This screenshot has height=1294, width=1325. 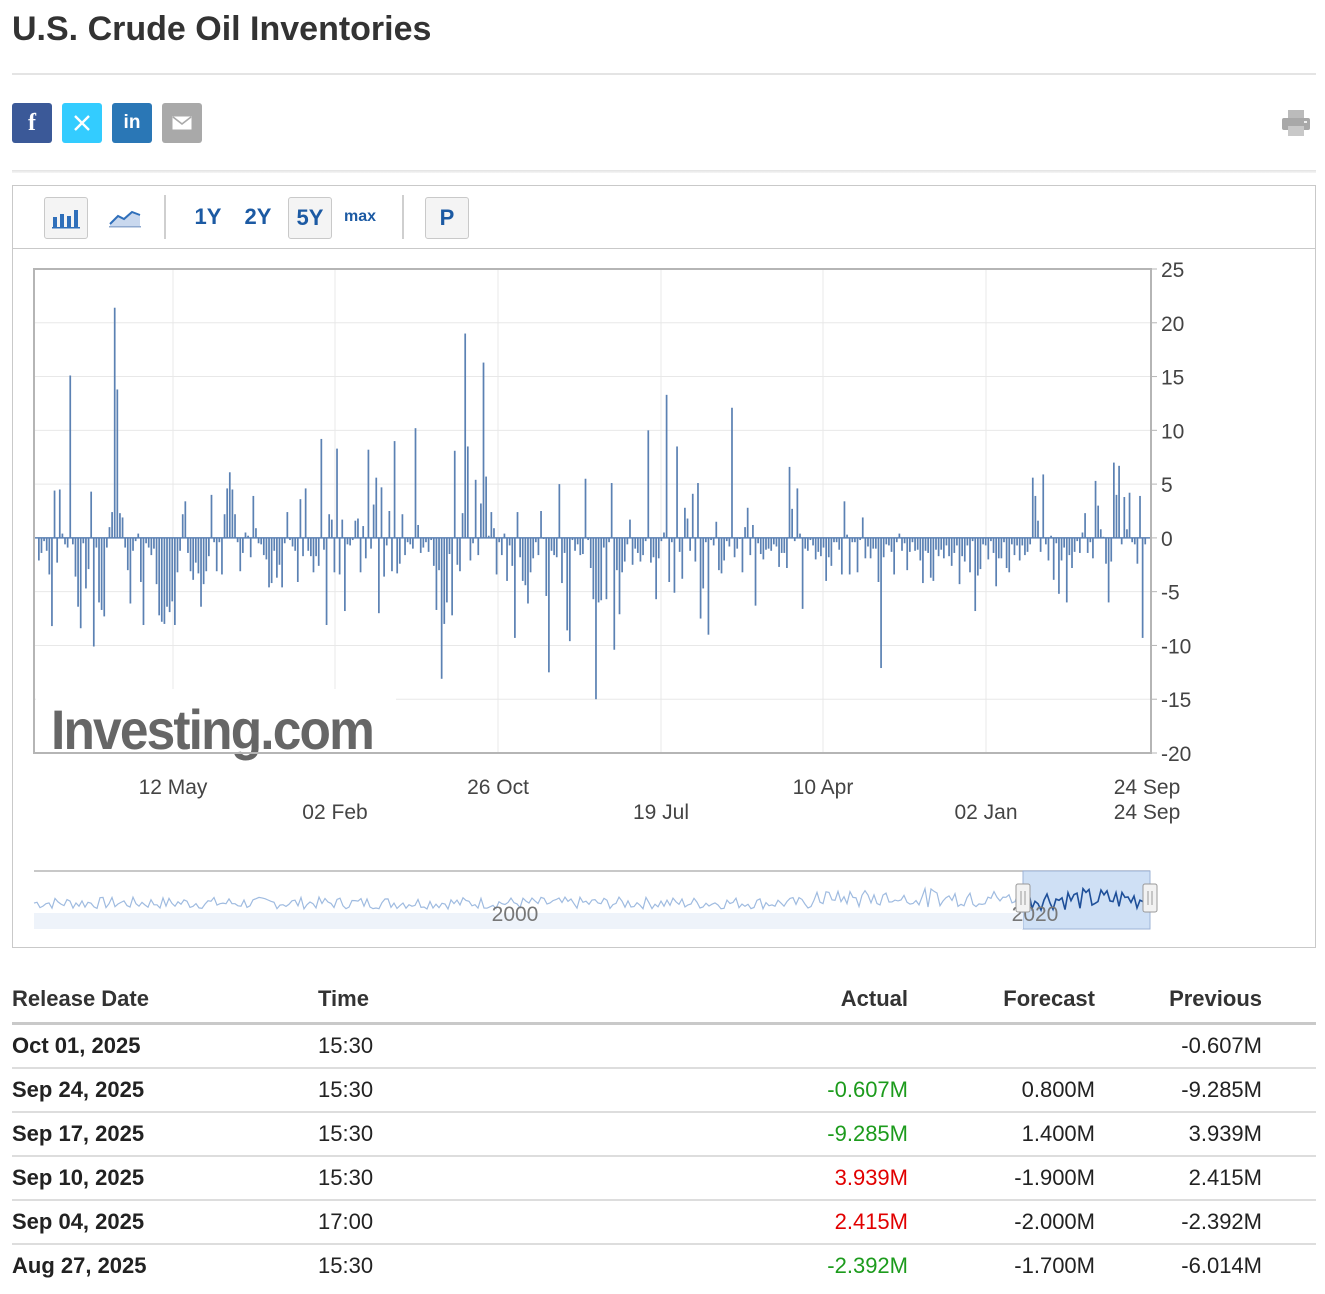 What do you see at coordinates (82, 123) in the screenshot?
I see `x-share-button` at bounding box center [82, 123].